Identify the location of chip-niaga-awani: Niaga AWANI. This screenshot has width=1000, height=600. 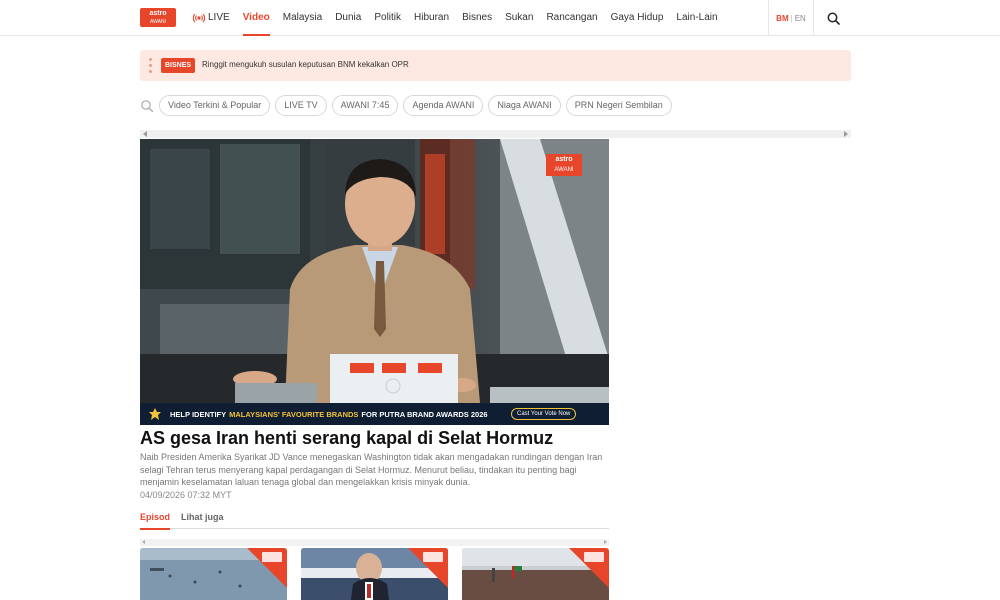
(524, 105).